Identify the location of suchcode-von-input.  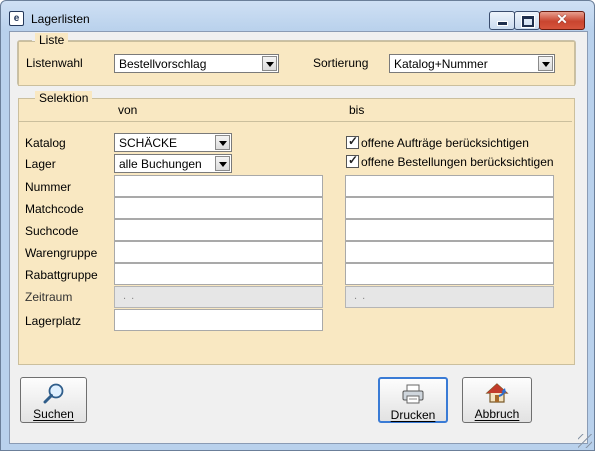
(218, 230).